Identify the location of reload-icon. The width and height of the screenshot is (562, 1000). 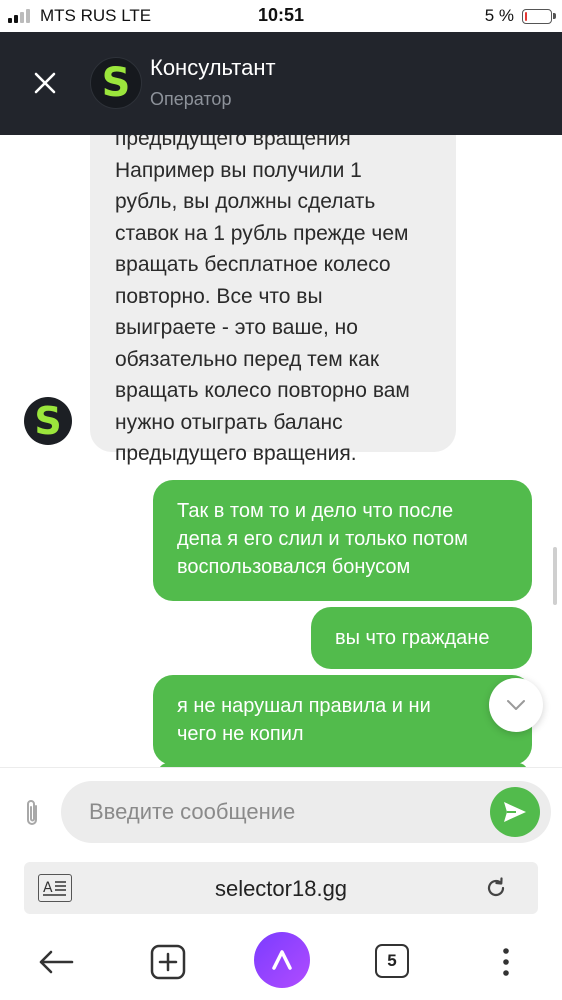
(496, 888).